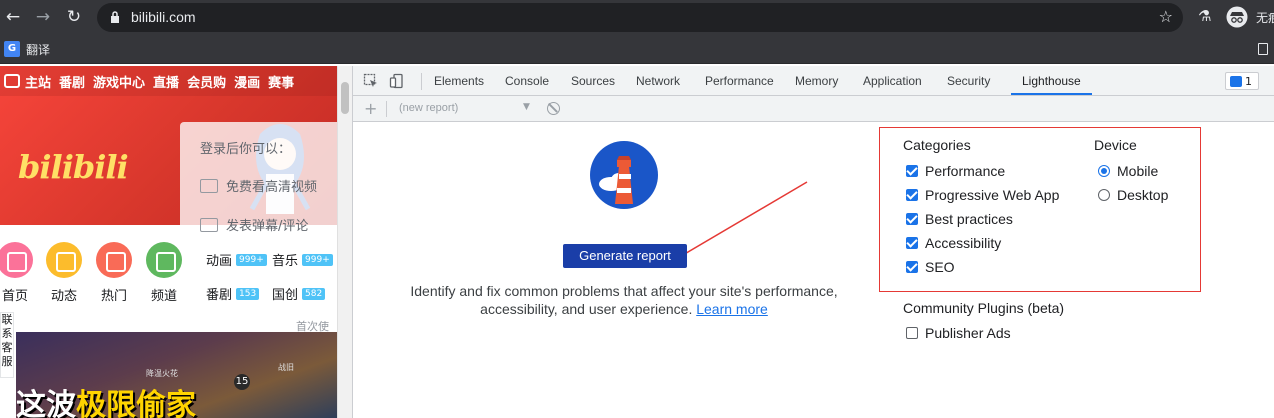 This screenshot has width=1274, height=418. What do you see at coordinates (233, 293) in the screenshot?
I see `stat-bangumi: 番剧 153` at bounding box center [233, 293].